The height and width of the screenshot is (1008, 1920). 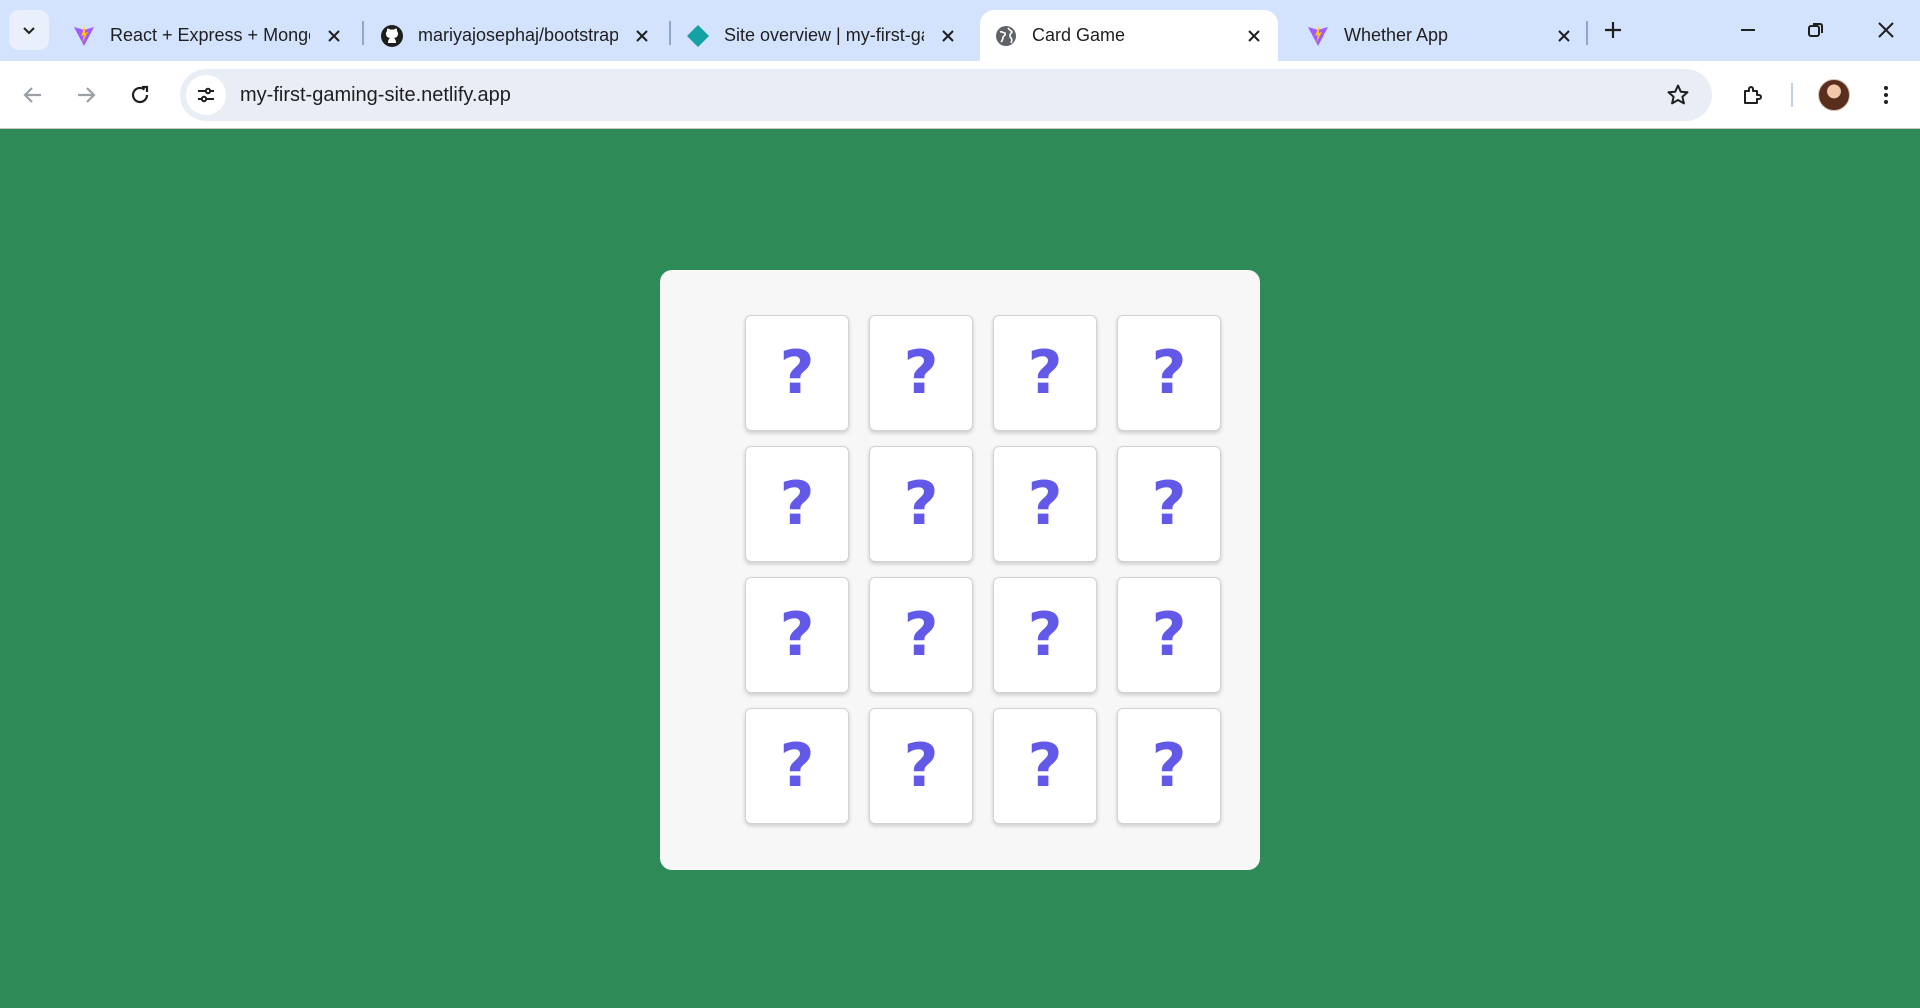 I want to click on back-button, so click(x=33, y=95).